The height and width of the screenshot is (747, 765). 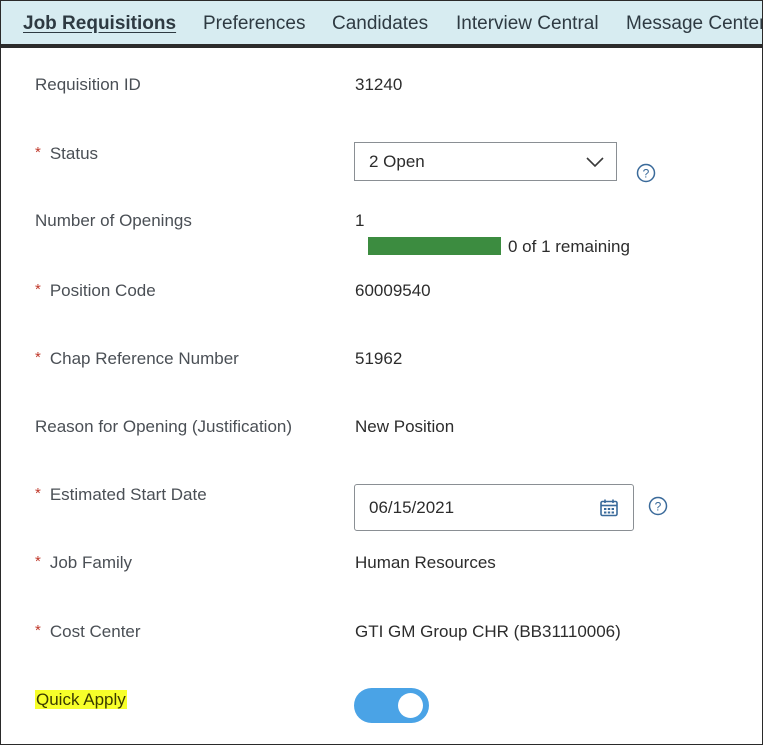 What do you see at coordinates (95, 631) in the screenshot?
I see `cost-center-label-text: Cost Center` at bounding box center [95, 631].